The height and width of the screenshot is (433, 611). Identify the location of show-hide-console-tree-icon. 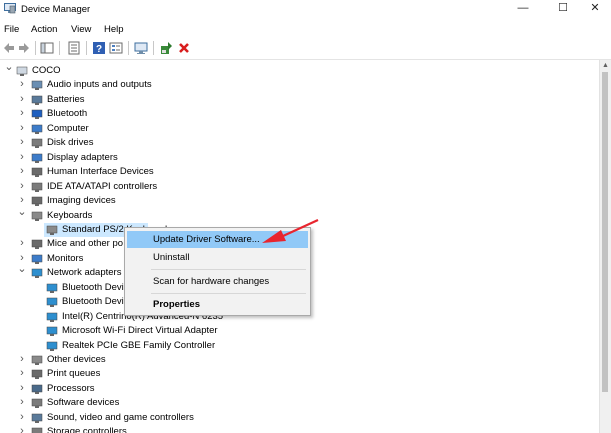
(47, 48).